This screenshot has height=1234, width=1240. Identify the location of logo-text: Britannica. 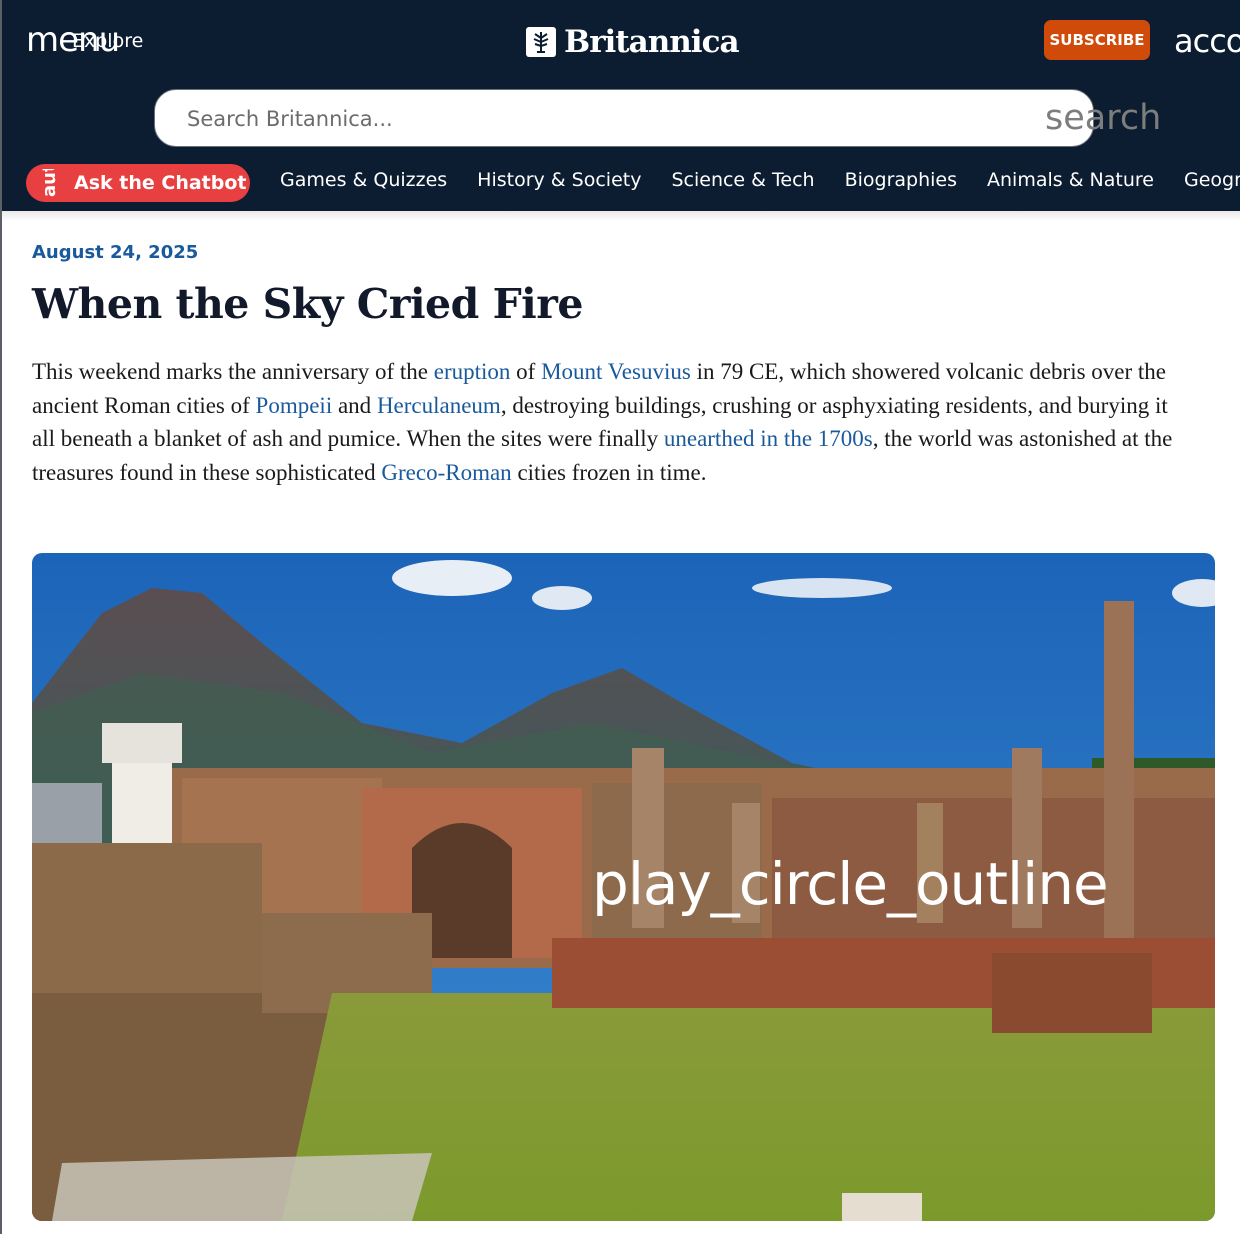
(652, 42).